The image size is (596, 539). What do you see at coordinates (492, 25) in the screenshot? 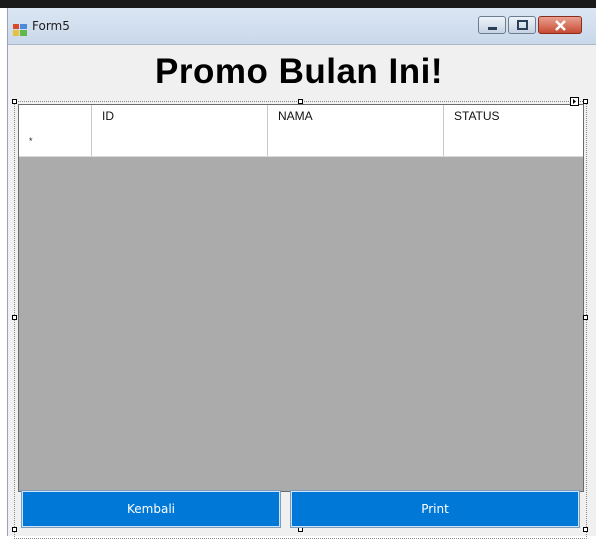
I see `minimize-button` at bounding box center [492, 25].